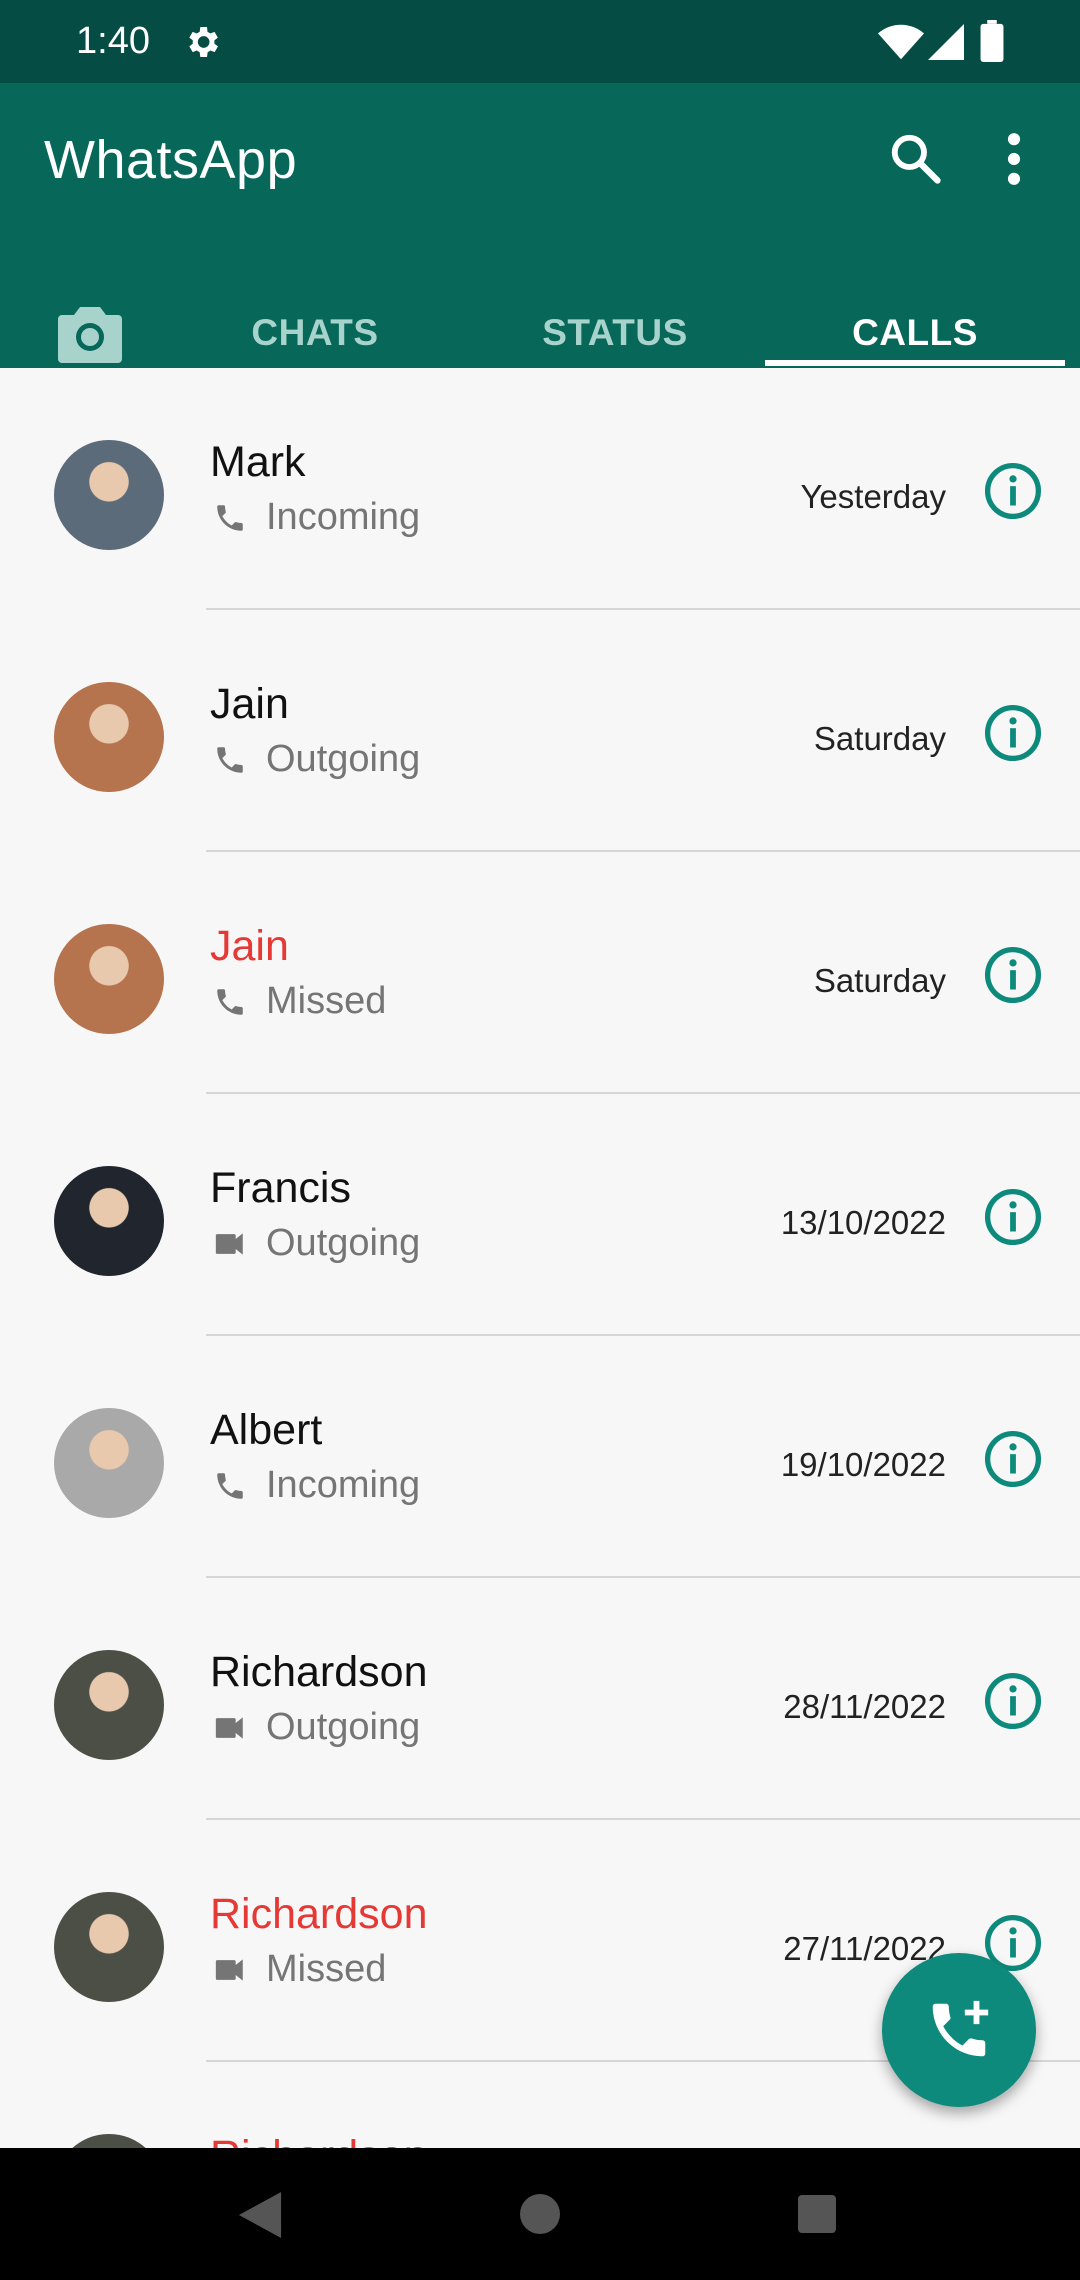  What do you see at coordinates (203, 42) in the screenshot?
I see `gear-icon` at bounding box center [203, 42].